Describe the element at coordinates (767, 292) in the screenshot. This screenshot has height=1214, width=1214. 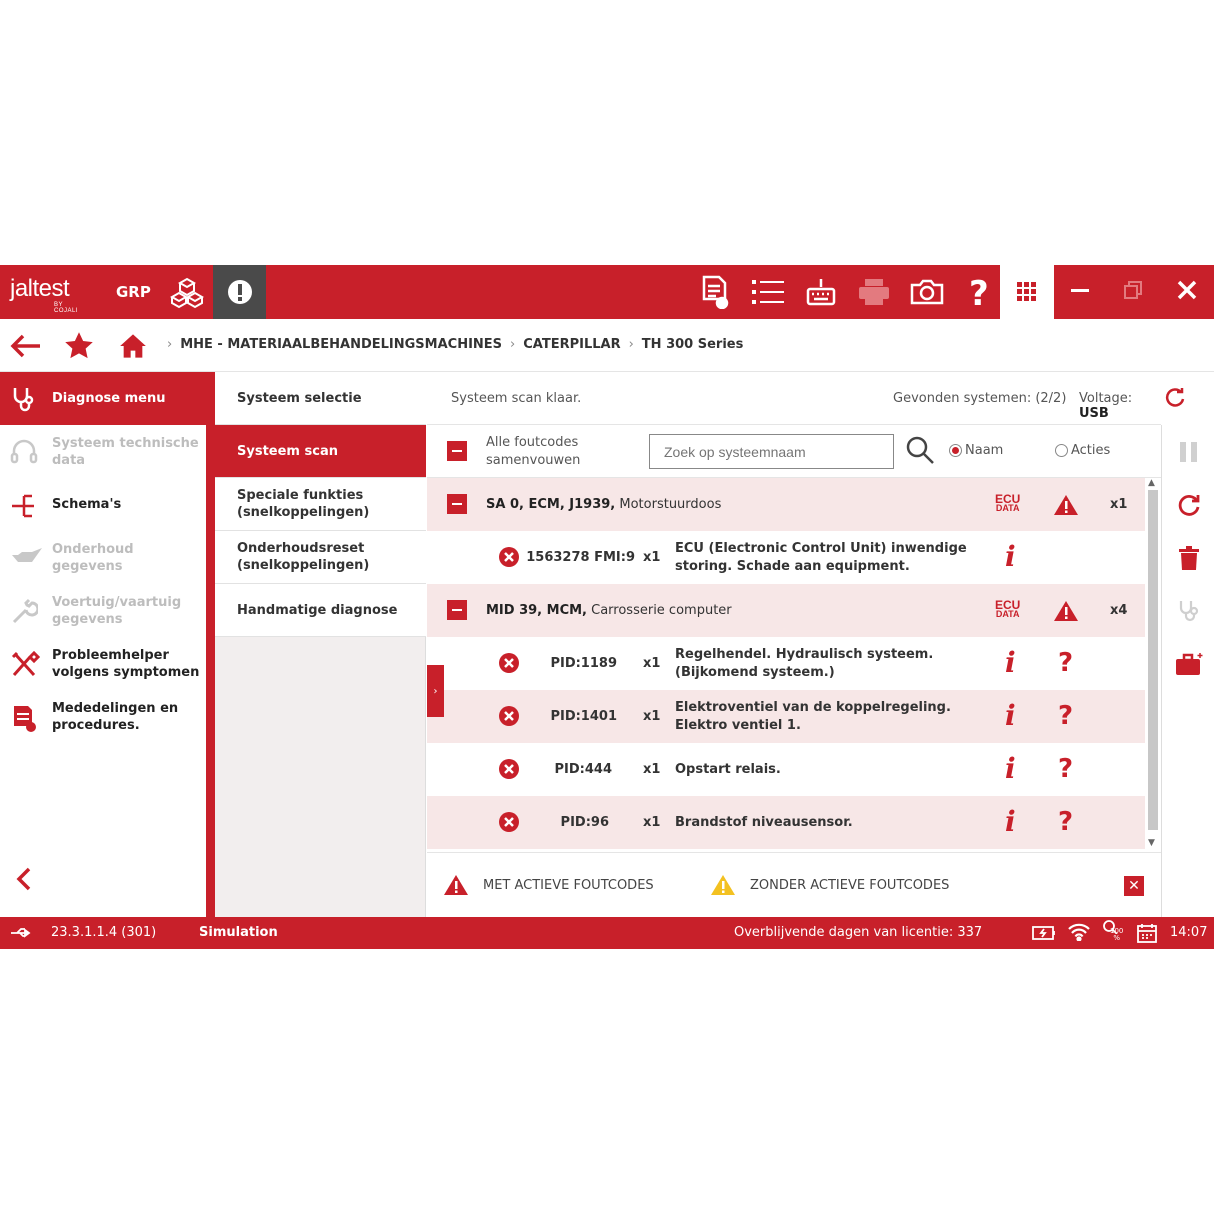
I see `list-icon` at that location.